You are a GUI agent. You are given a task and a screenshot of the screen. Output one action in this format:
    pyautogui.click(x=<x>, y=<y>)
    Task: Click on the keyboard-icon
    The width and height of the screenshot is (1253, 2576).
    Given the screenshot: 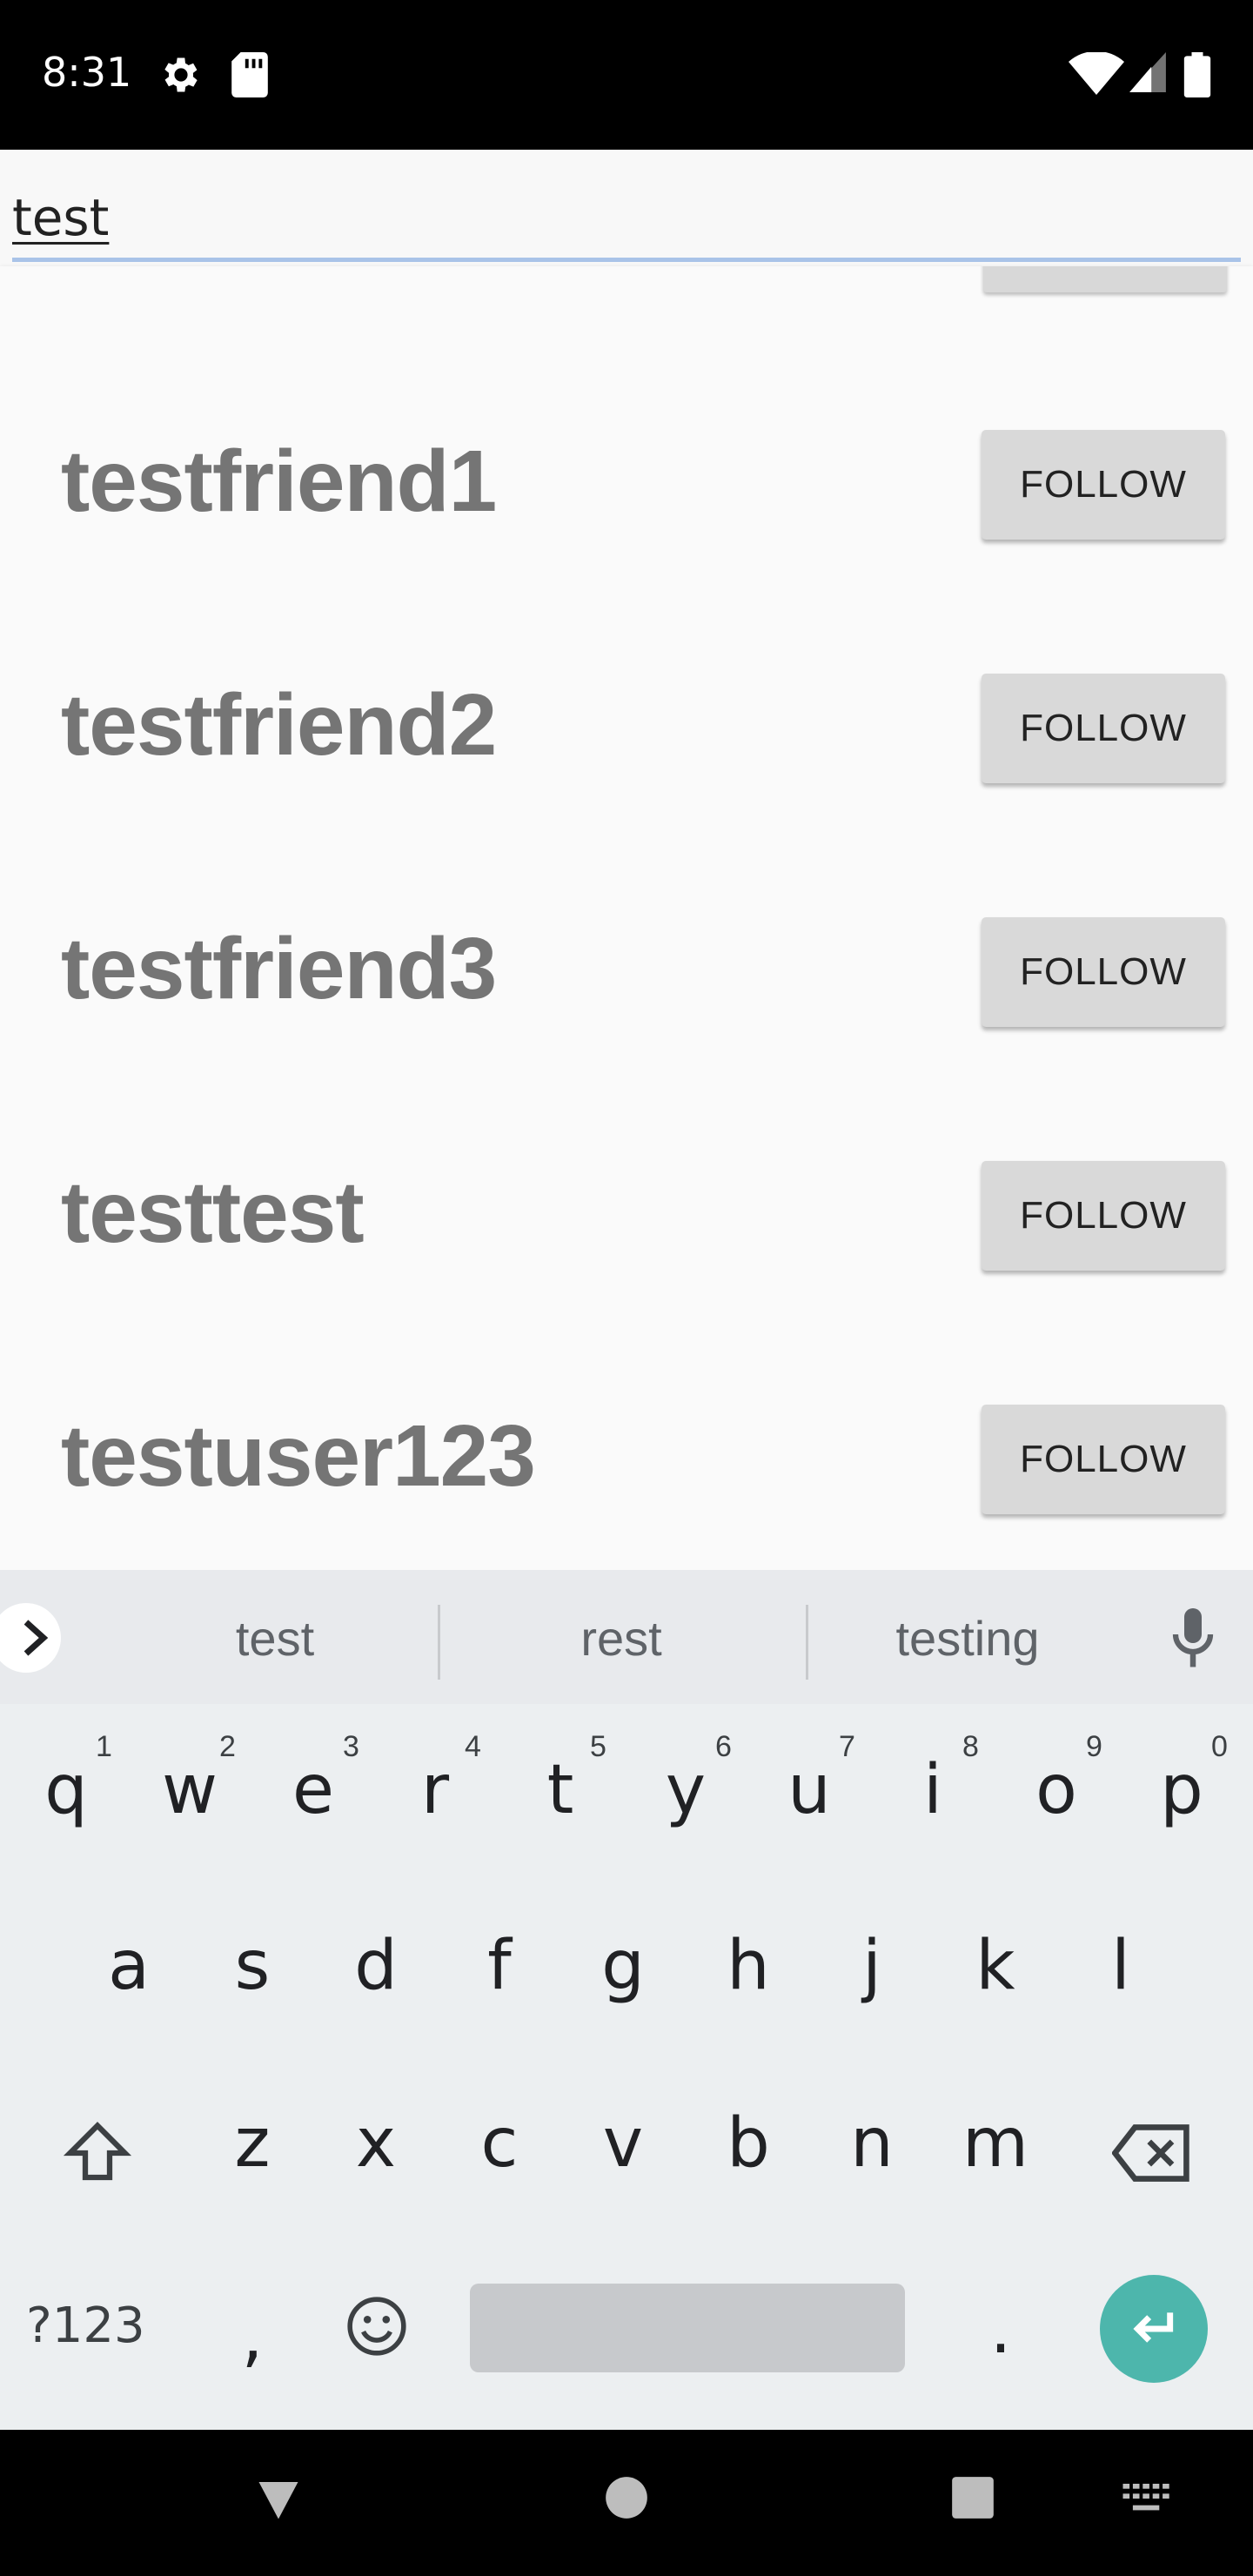 What is the action you would take?
    pyautogui.click(x=1147, y=2500)
    